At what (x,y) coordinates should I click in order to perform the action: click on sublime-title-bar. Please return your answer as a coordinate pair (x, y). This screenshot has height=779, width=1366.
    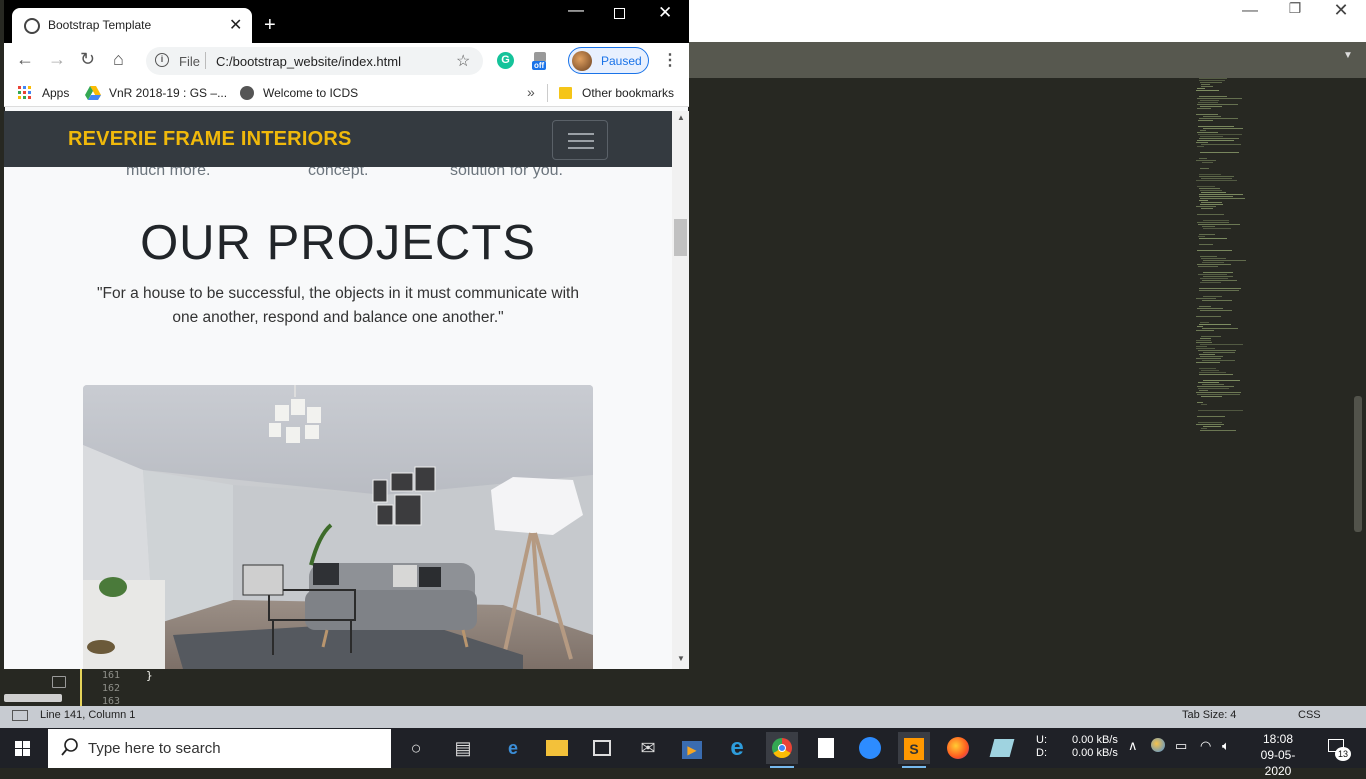
    Looking at the image, I should click on (1027, 21).